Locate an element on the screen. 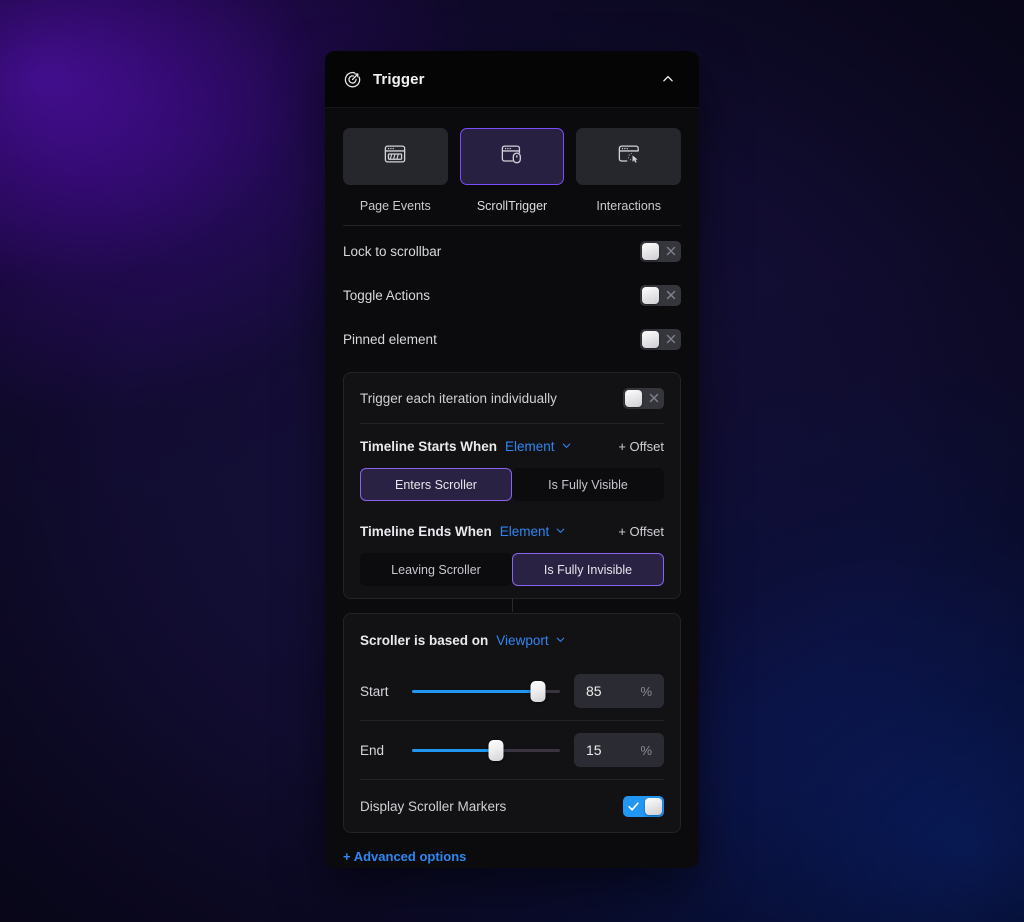 This screenshot has width=1024, height=922. slider-end-thumb is located at coordinates (496, 750).